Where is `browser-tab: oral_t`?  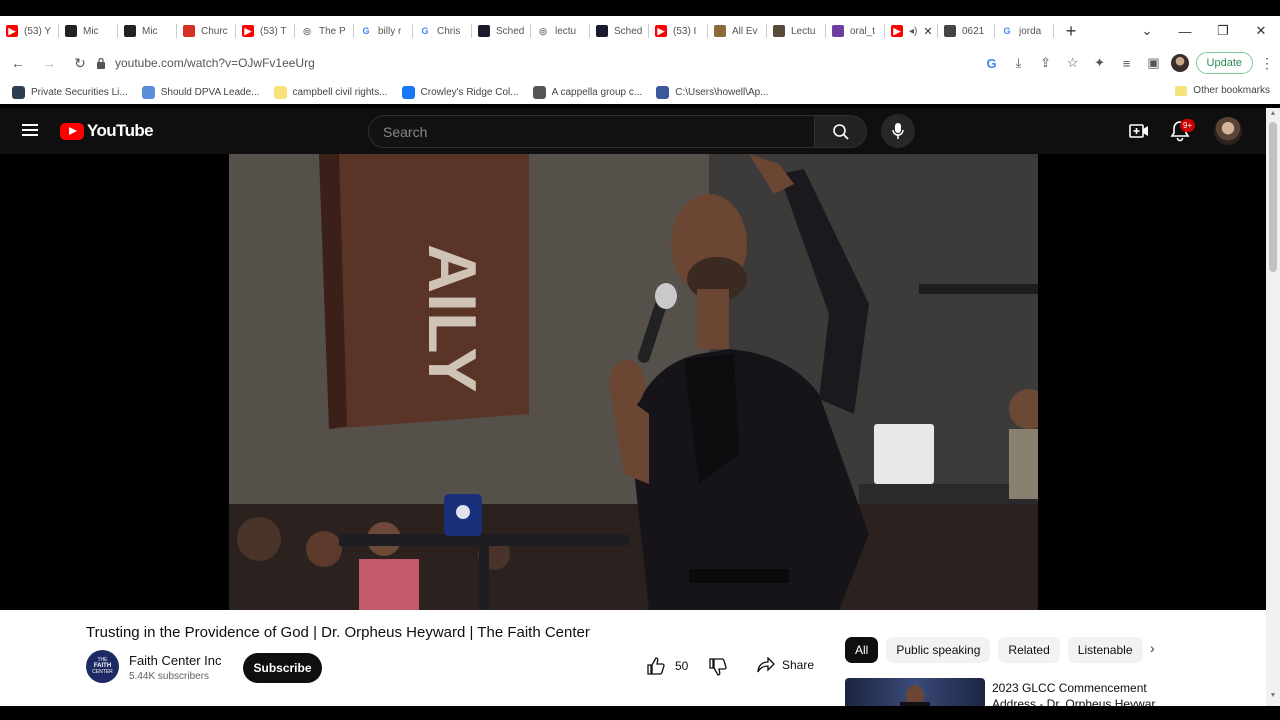 browser-tab: oral_t is located at coordinates (855, 31).